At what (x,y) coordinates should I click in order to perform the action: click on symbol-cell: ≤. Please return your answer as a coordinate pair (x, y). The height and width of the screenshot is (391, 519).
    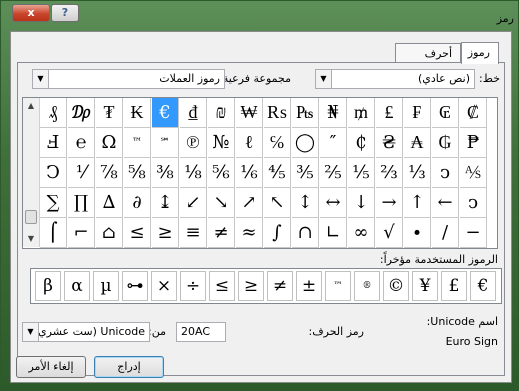
    Looking at the image, I should click on (137, 233).